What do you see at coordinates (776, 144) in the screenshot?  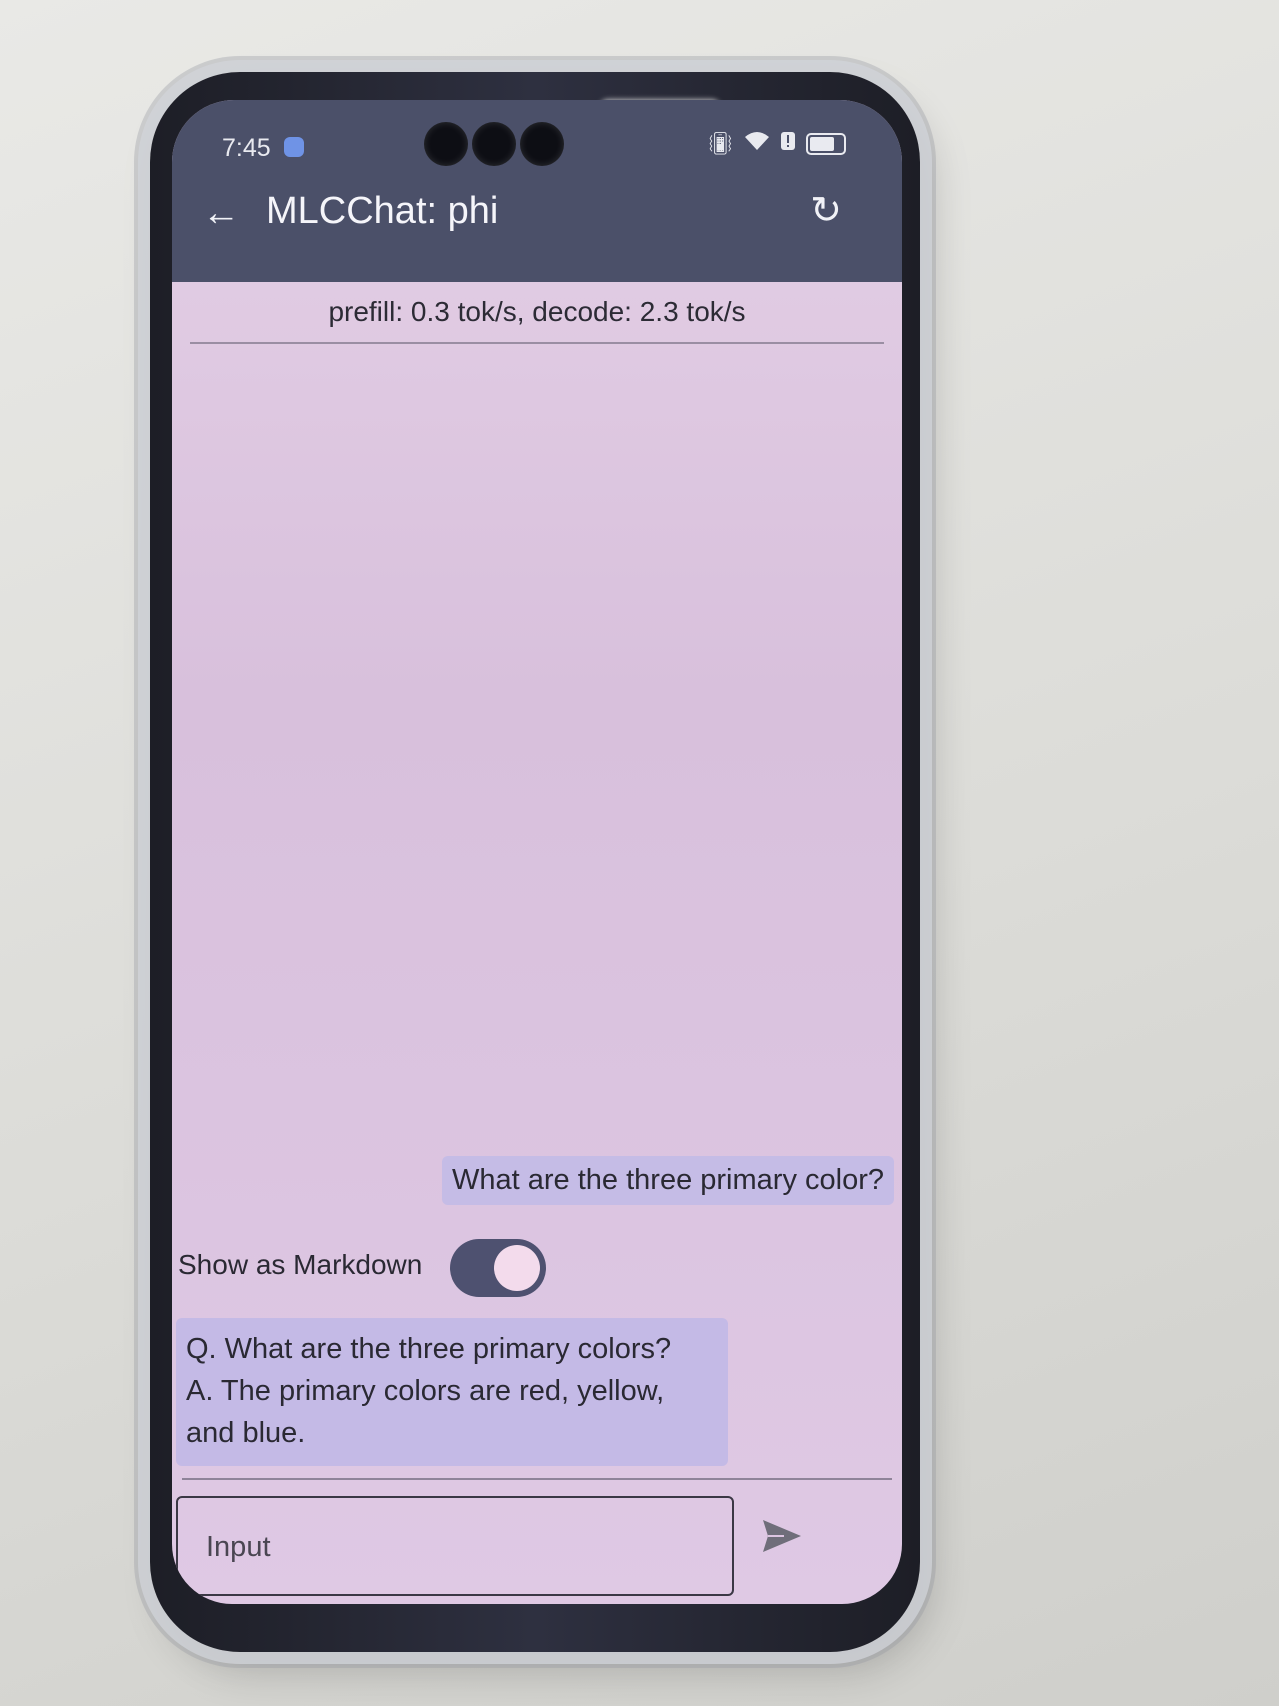 I see `status-icons: 📳︎` at bounding box center [776, 144].